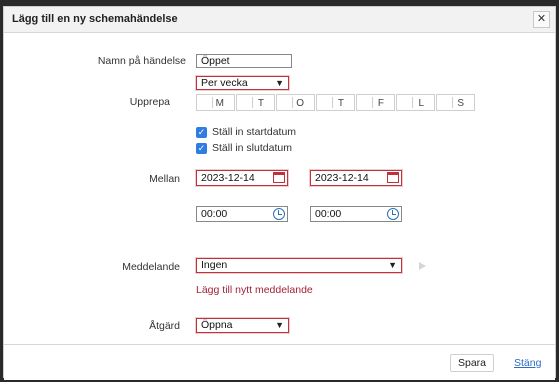 The image size is (559, 382). I want to click on end-date-input: 2023-12-14, so click(356, 178).